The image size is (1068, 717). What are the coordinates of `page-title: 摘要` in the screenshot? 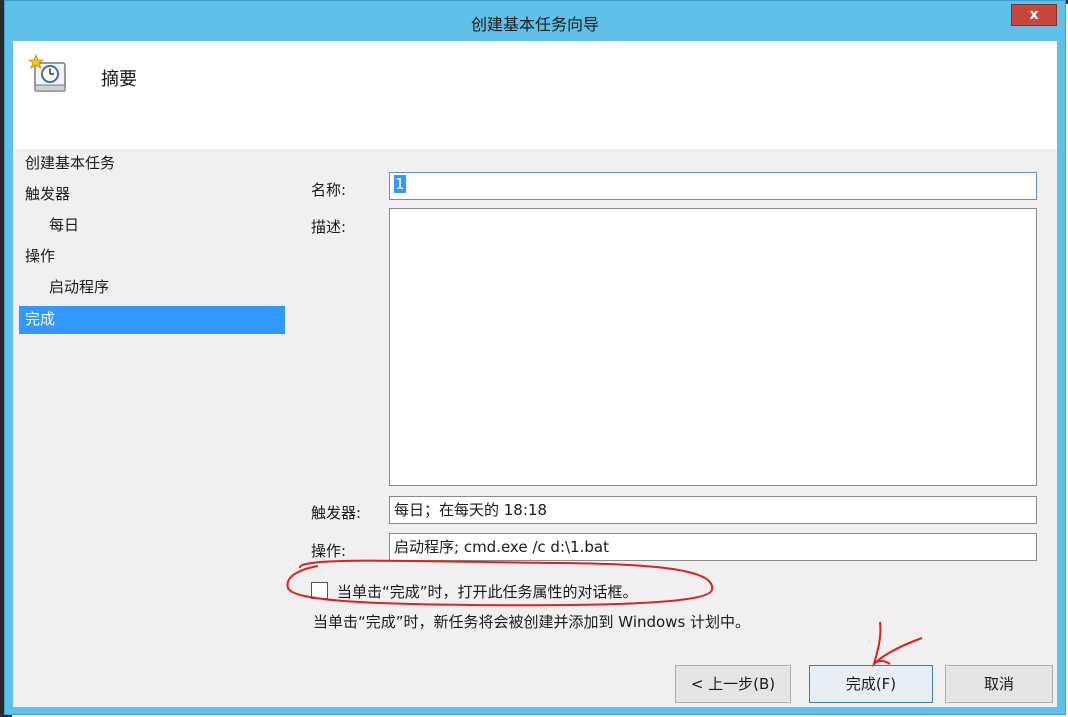 It's located at (119, 79).